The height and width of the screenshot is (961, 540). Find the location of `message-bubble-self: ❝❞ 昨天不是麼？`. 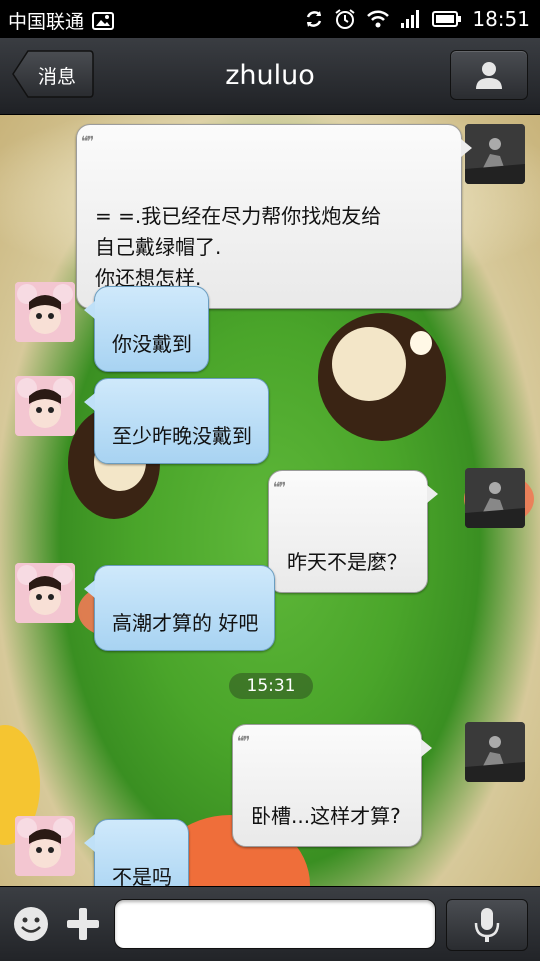

message-bubble-self: ❝❞ 昨天不是麼？ is located at coordinates (353, 531).